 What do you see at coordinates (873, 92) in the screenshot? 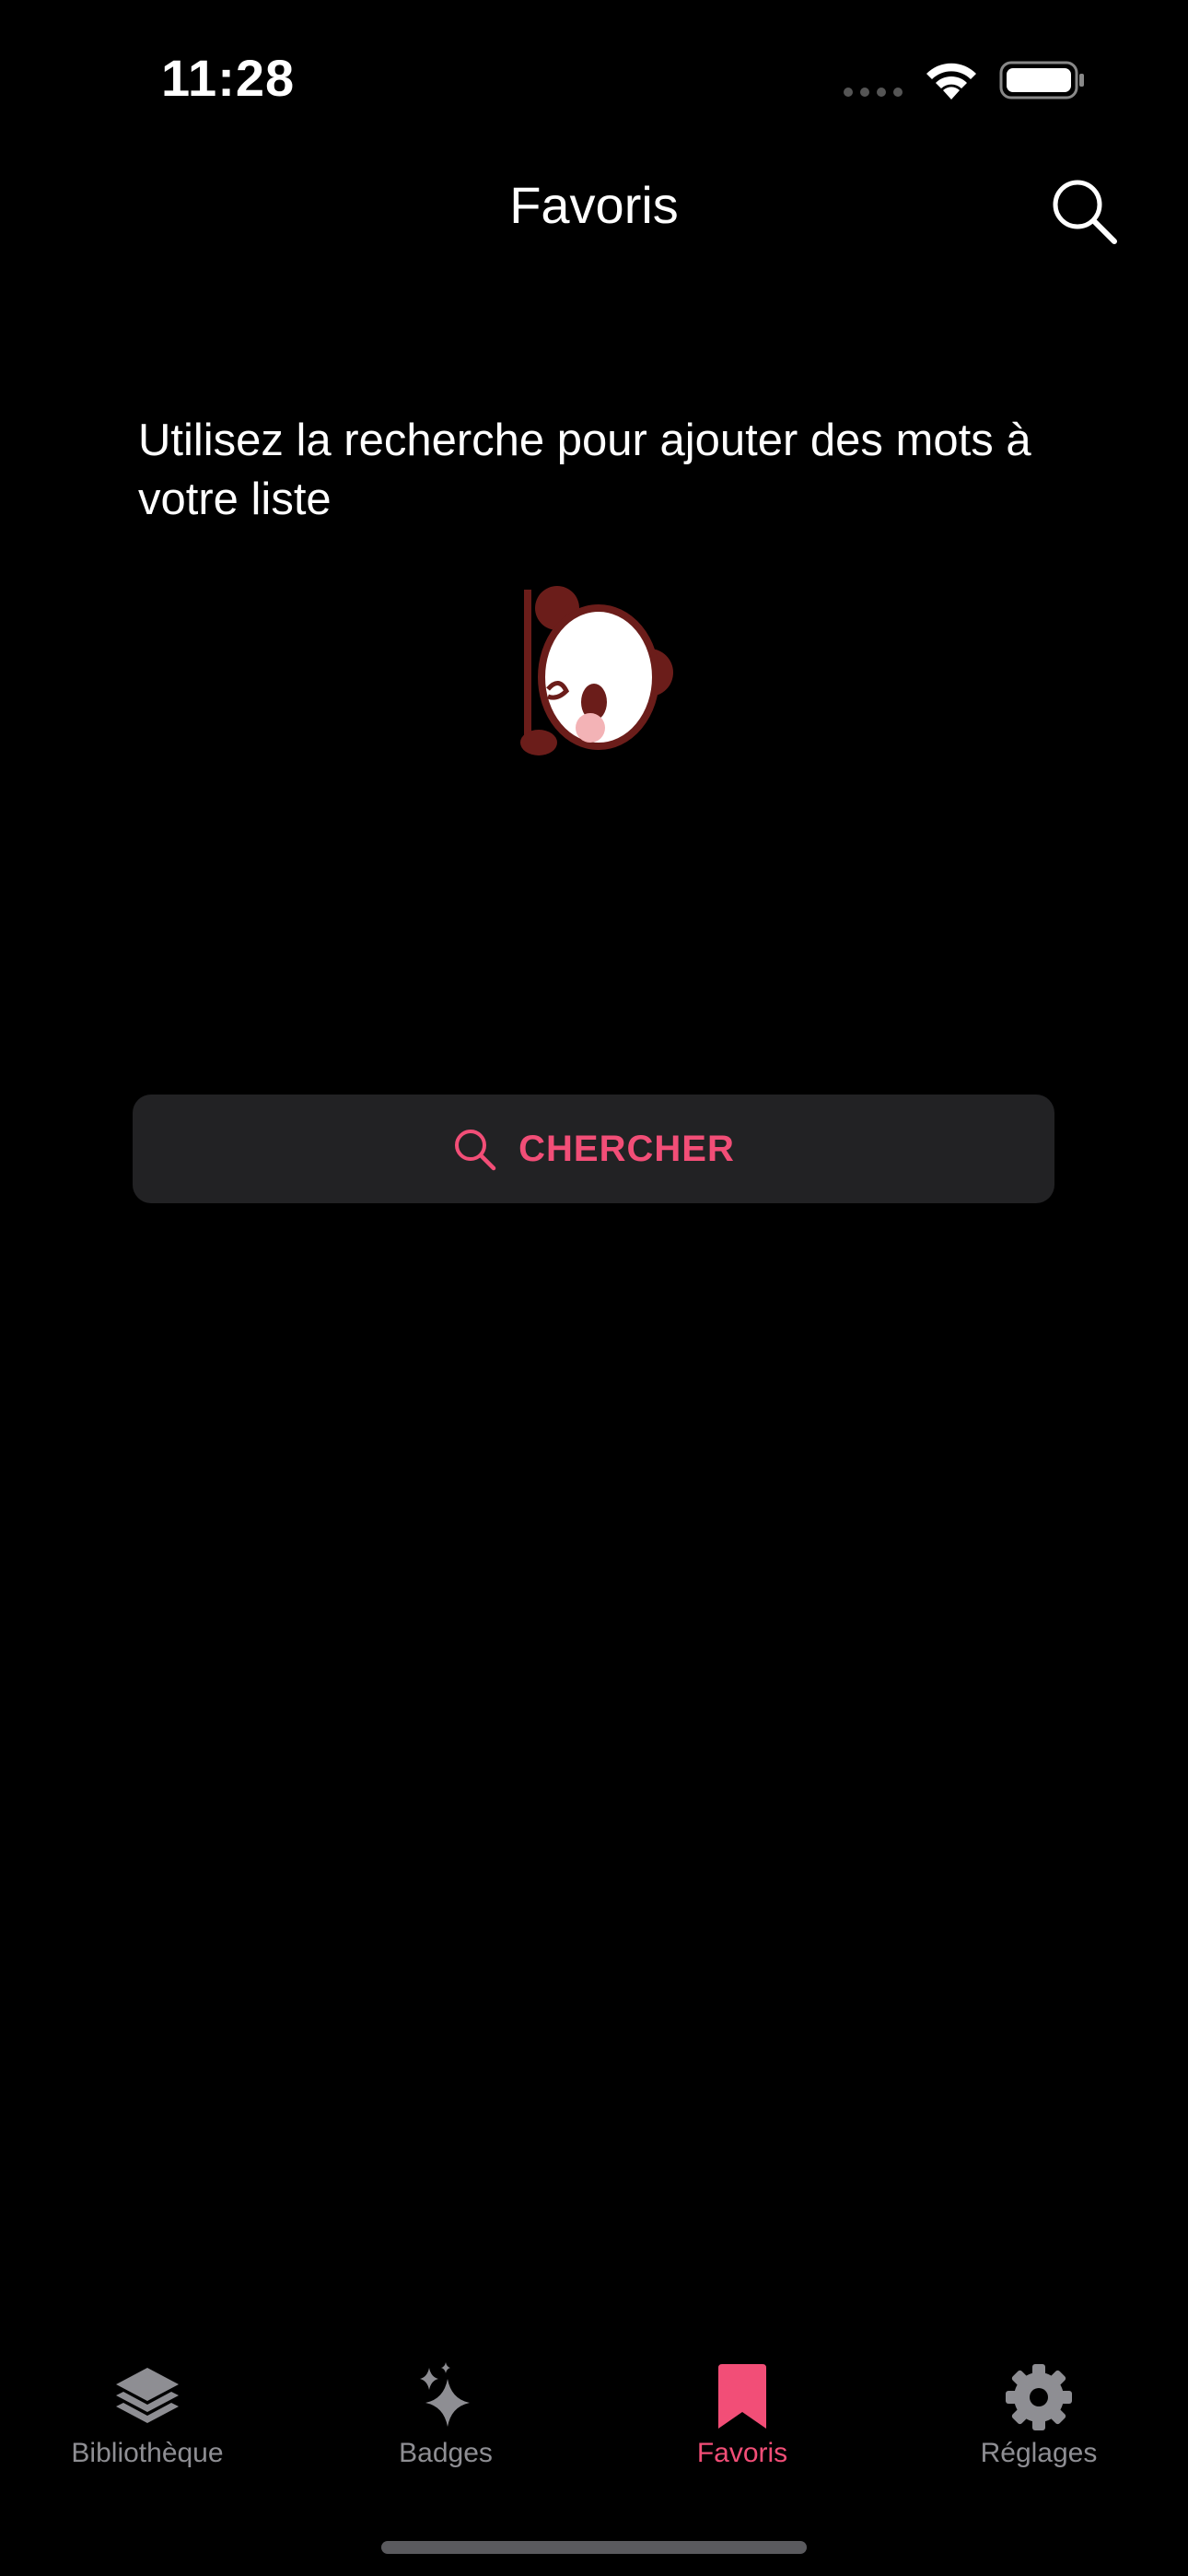
I see `cellular-signal-icon` at bounding box center [873, 92].